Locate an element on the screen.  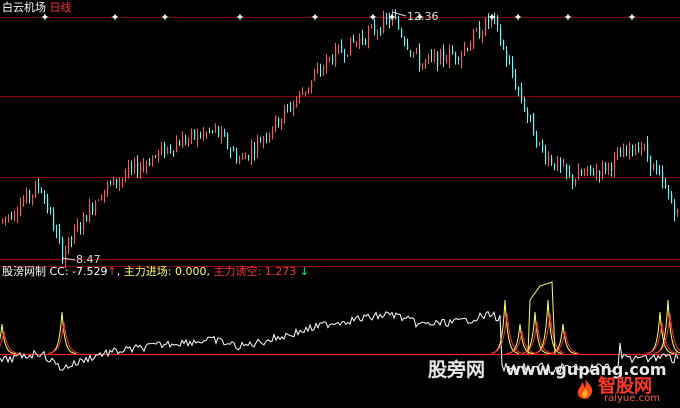
inflow-value: 0.000 is located at coordinates (190, 271).